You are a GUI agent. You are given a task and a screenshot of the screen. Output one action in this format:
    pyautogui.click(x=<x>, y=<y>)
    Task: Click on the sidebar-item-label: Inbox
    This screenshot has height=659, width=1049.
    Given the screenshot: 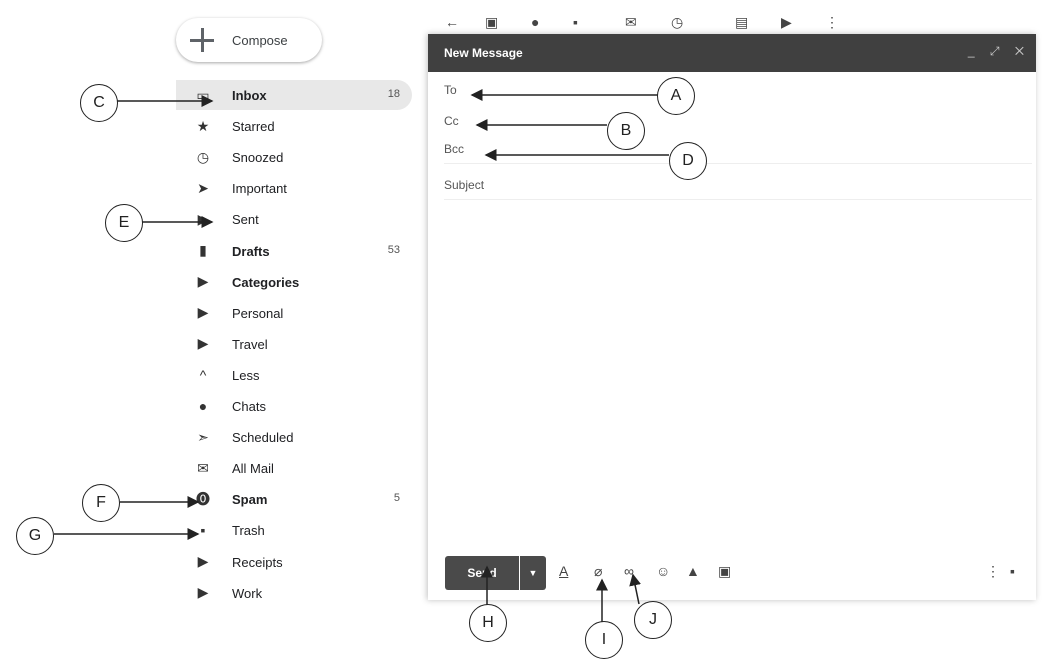 What is the action you would take?
    pyautogui.click(x=249, y=95)
    